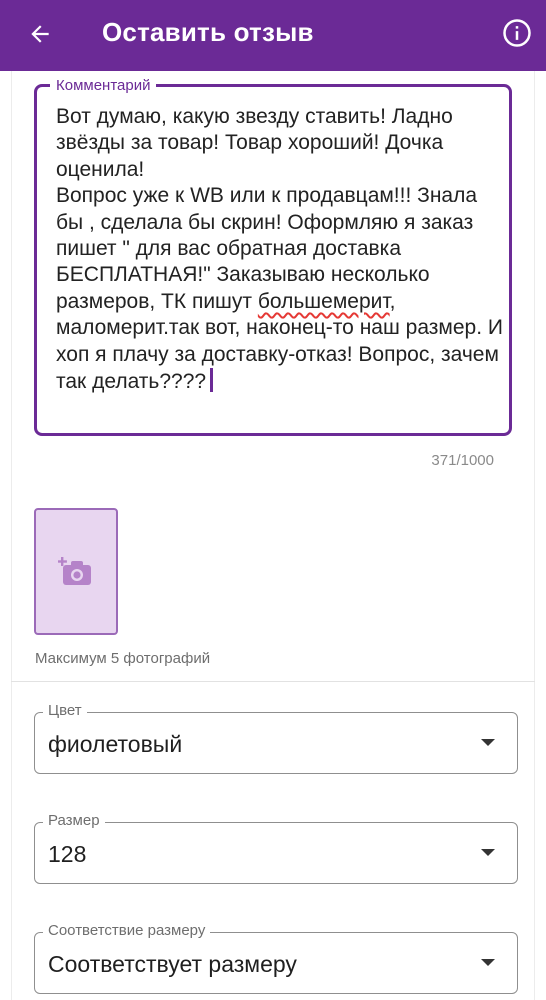  Describe the element at coordinates (462, 460) in the screenshot. I see `character-counter: 371/1000` at that location.